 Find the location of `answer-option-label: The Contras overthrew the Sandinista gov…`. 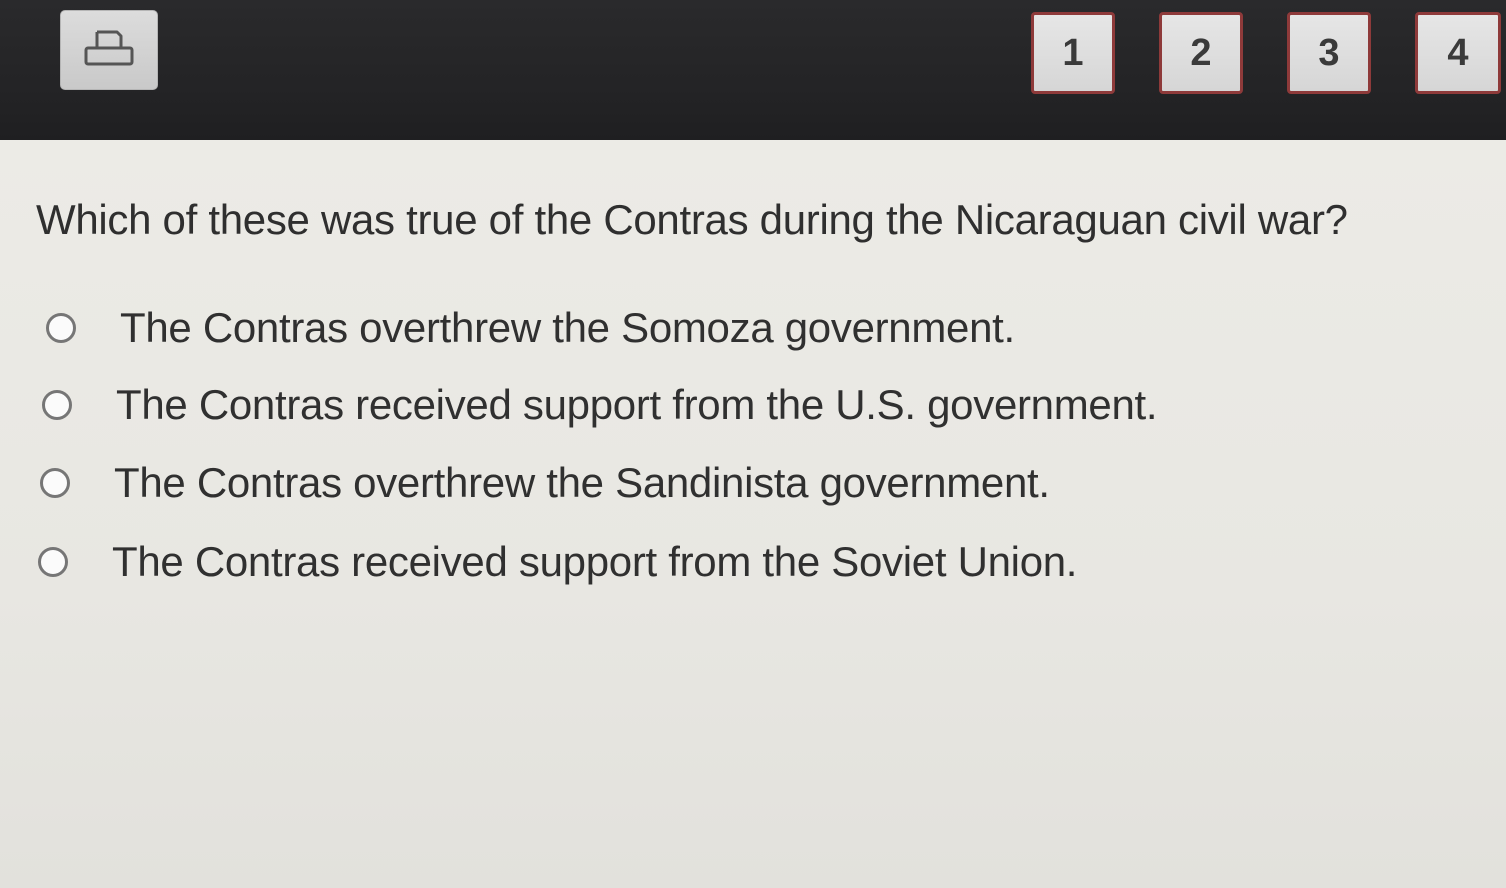

answer-option-label: The Contras overthrew the Sandinista gov… is located at coordinates (582, 482).